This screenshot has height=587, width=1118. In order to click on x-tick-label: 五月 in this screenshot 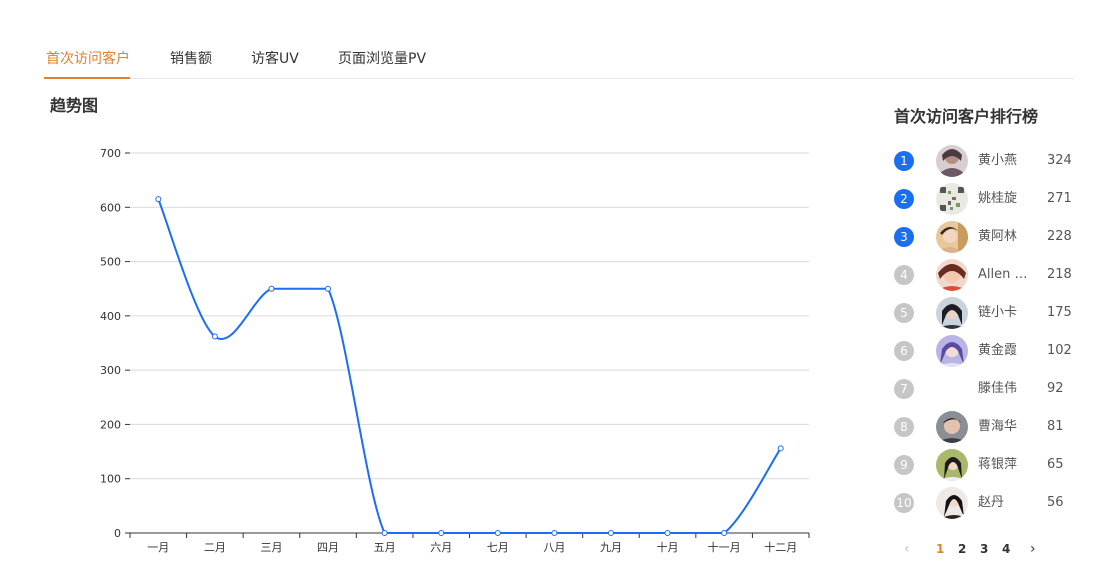, I will do `click(385, 547)`.